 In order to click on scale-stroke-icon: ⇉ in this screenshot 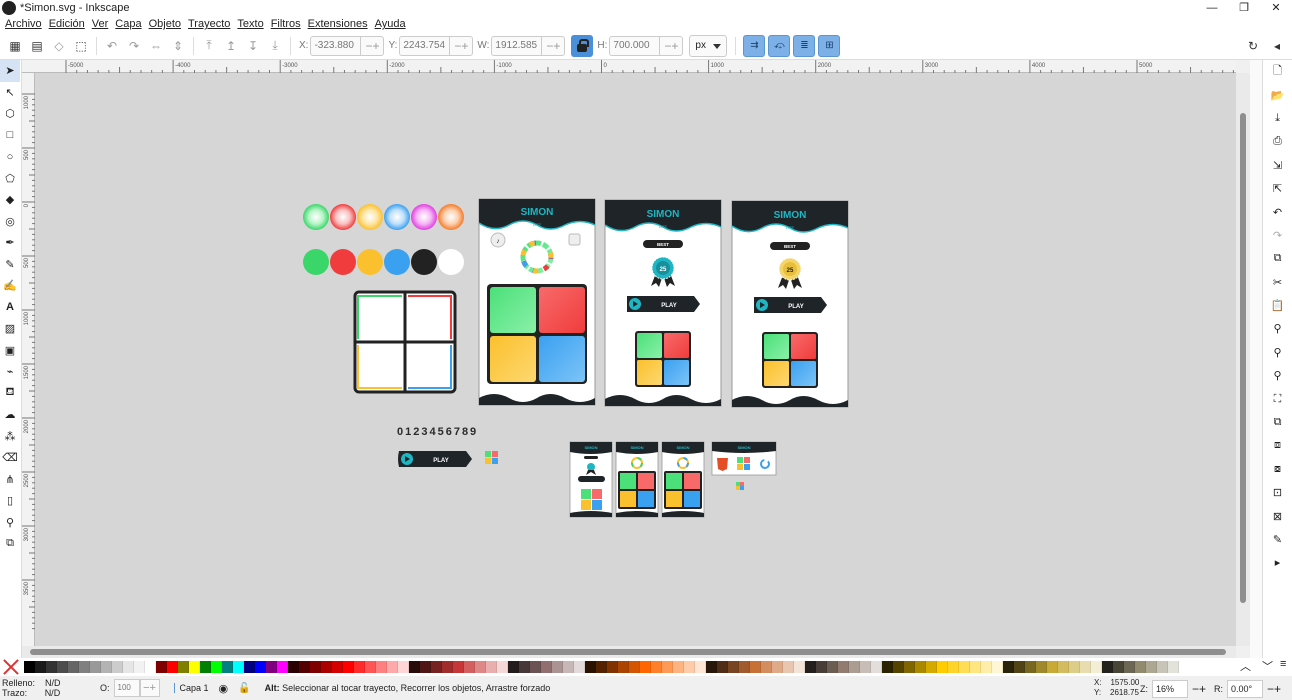, I will do `click(754, 45)`.